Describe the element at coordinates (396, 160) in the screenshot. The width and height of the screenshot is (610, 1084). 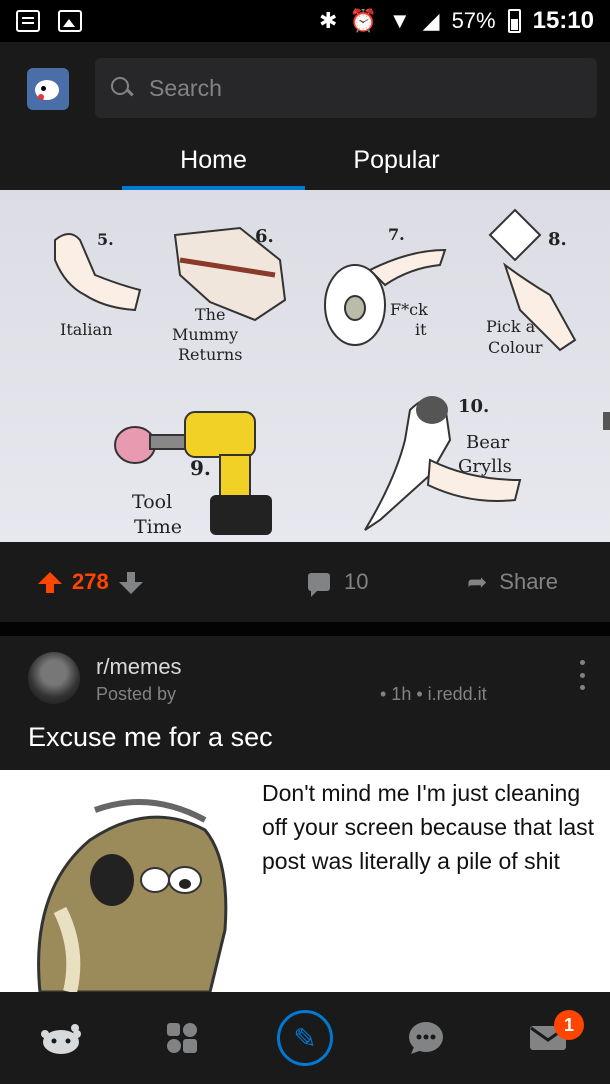
I see `tab-popular: Popular` at that location.